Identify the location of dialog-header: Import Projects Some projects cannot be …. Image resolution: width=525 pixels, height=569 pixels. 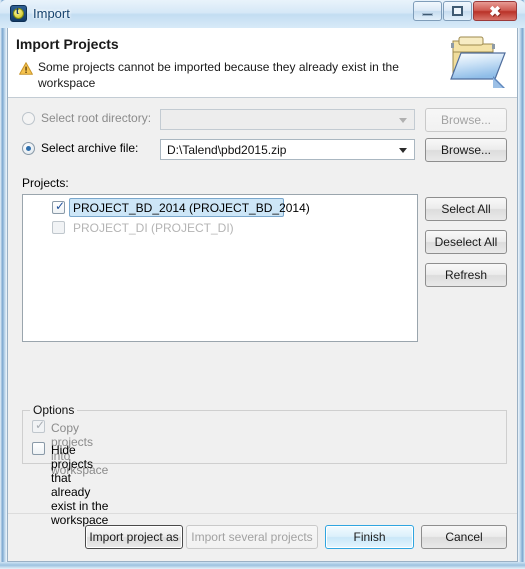
(262, 63).